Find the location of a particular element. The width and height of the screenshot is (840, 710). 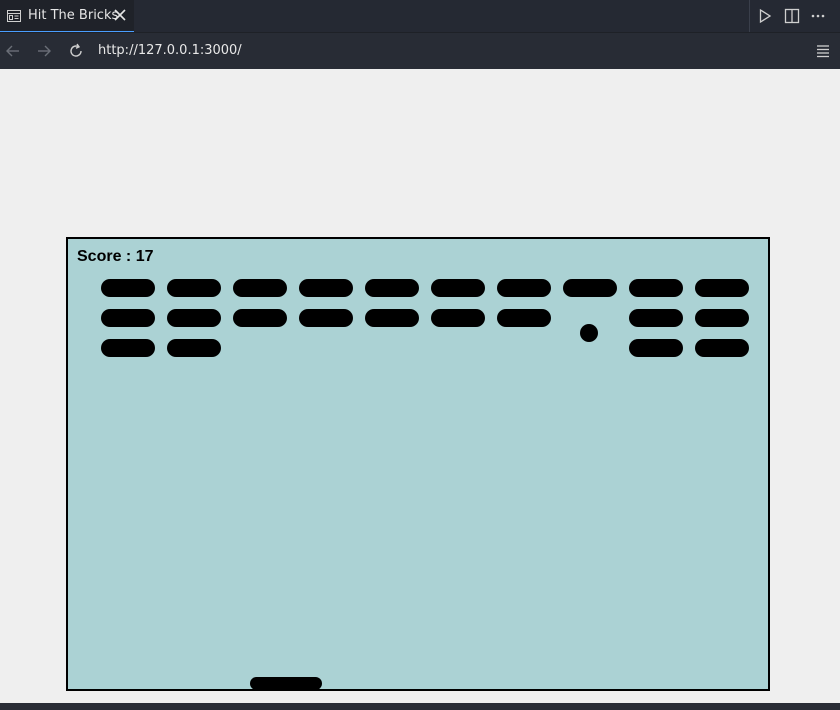

tab-bar: Hit The Bricks is located at coordinates (420, 16).